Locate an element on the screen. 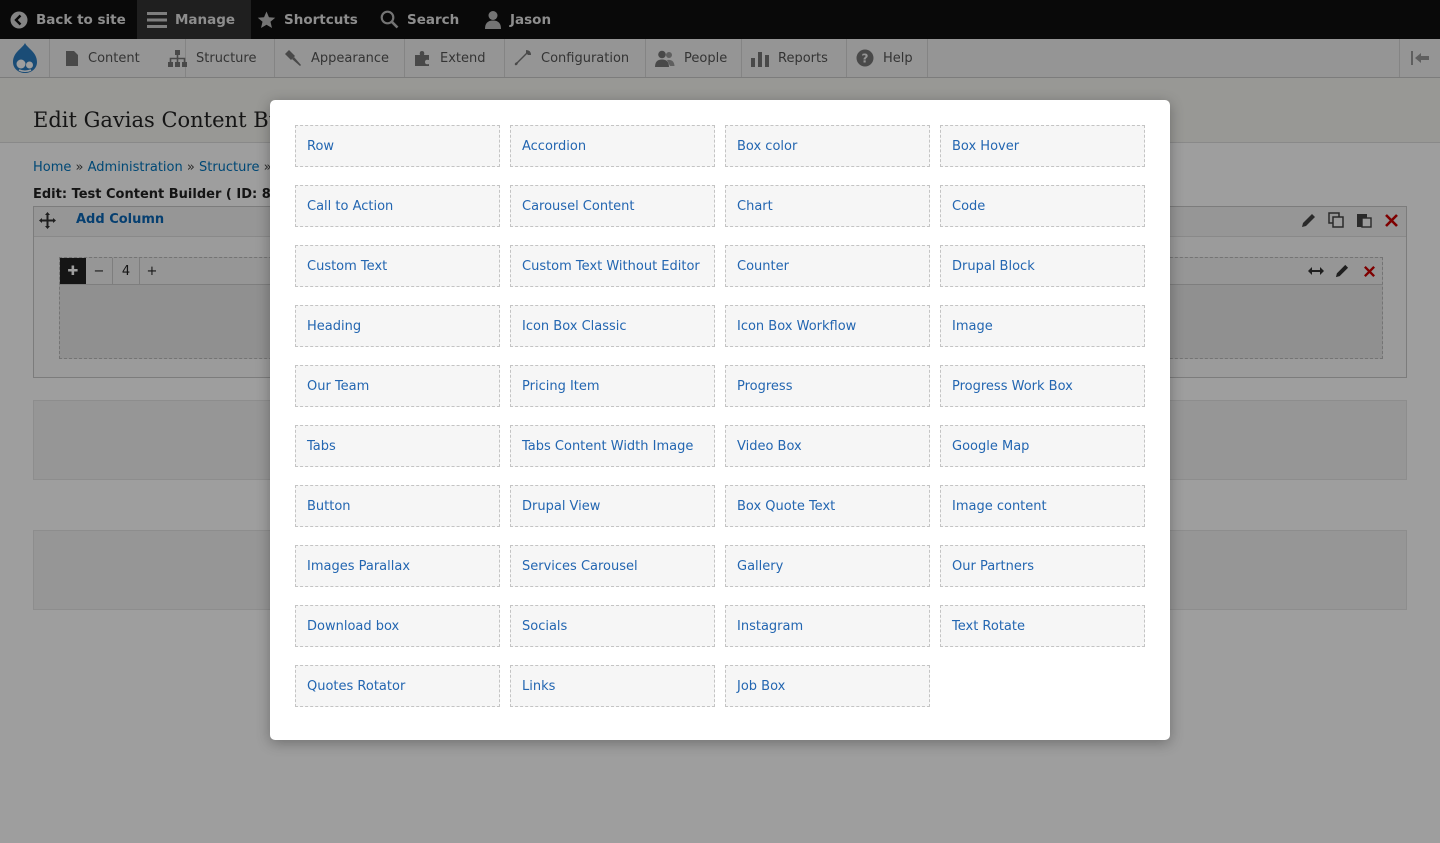 This screenshot has width=1440, height=843. element-call-to-action: Call to Action is located at coordinates (397, 206).